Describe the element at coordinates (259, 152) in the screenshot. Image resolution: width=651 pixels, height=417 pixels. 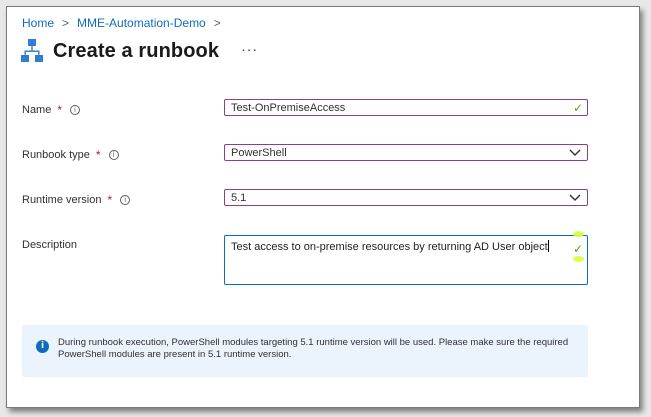
I see `runbook-type-selected-value: PowerShell` at that location.